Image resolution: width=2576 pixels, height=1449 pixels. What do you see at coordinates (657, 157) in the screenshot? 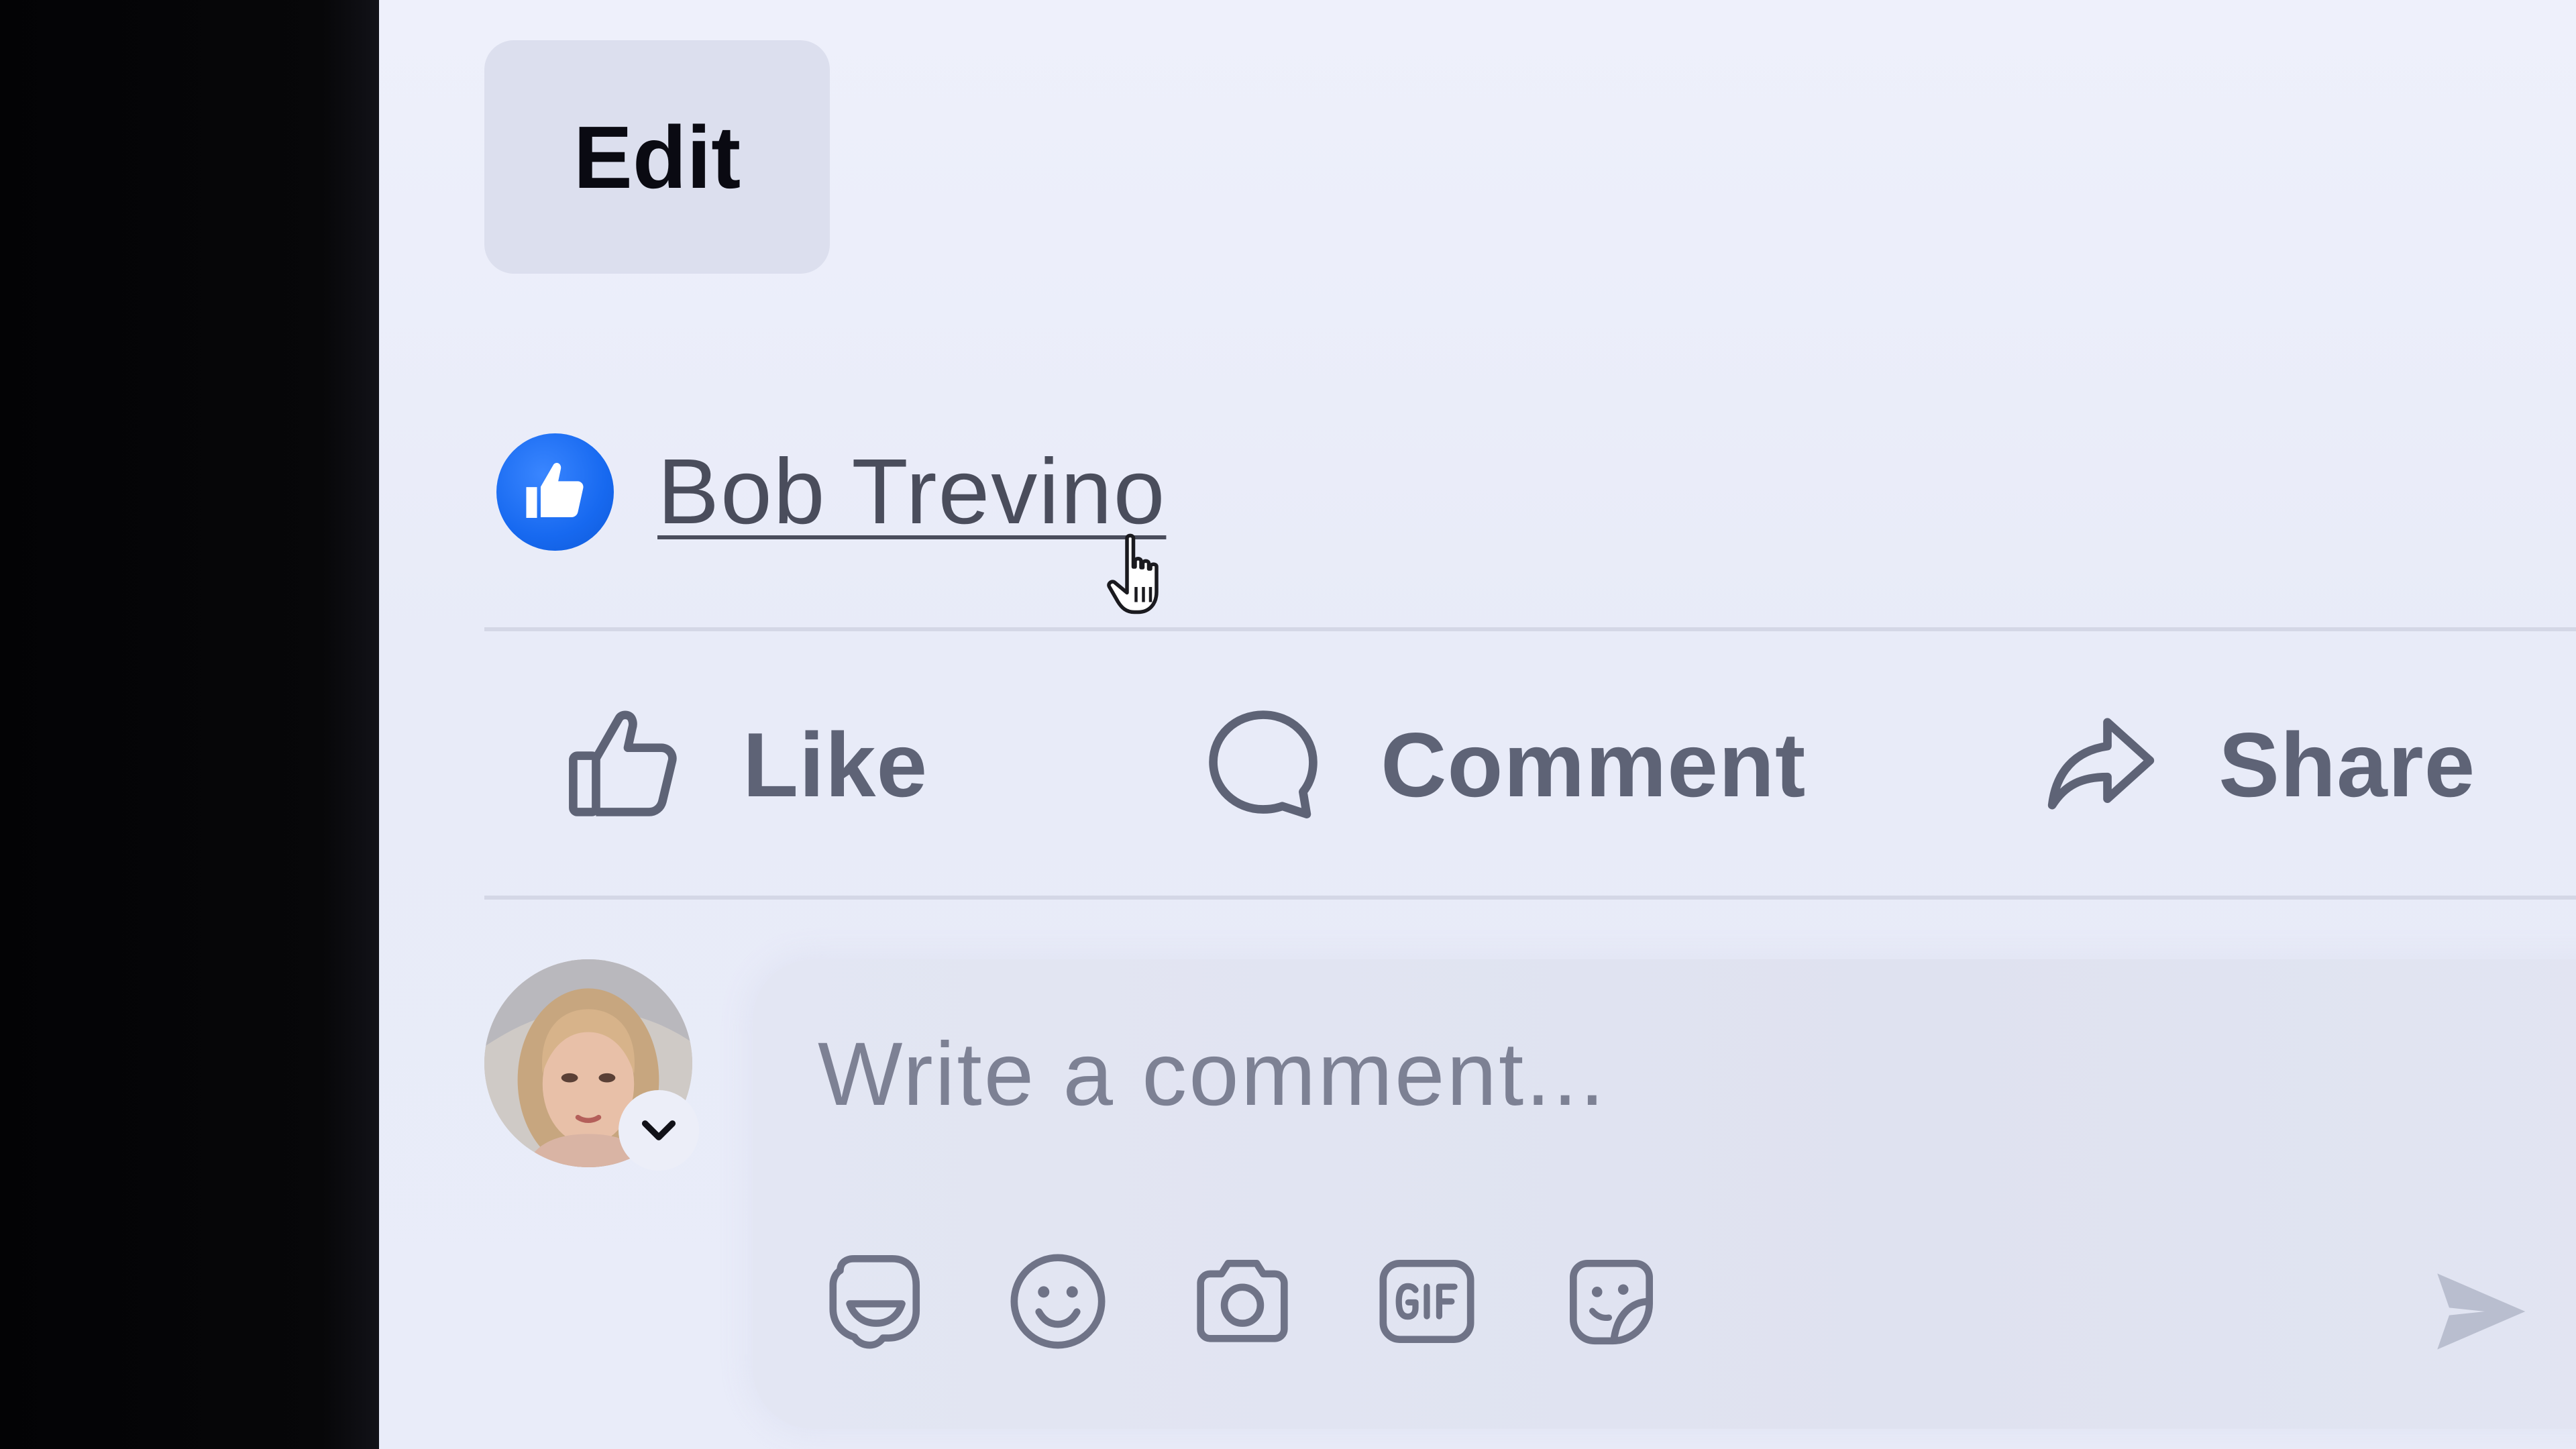
I see `edit-button: Edit` at bounding box center [657, 157].